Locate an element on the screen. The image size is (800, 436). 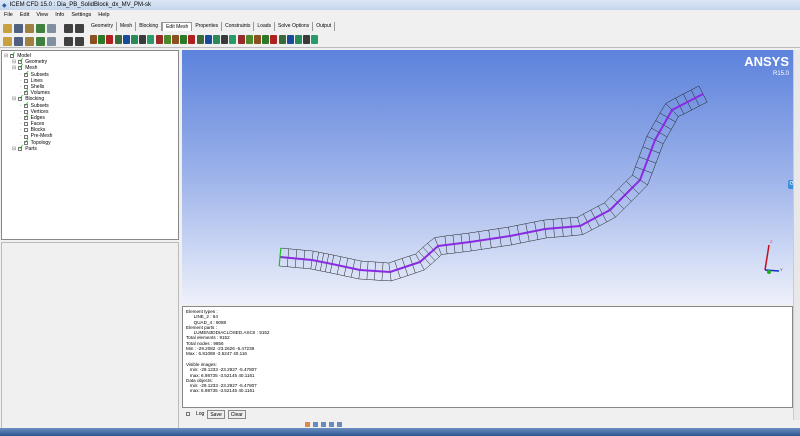
save-button: Save is located at coordinates (216, 414).